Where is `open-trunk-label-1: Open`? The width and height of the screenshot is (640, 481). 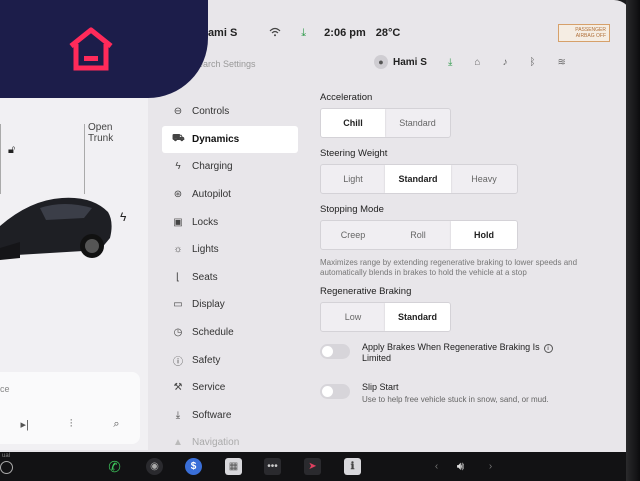
open-trunk-label-1: Open is located at coordinates (100, 127).